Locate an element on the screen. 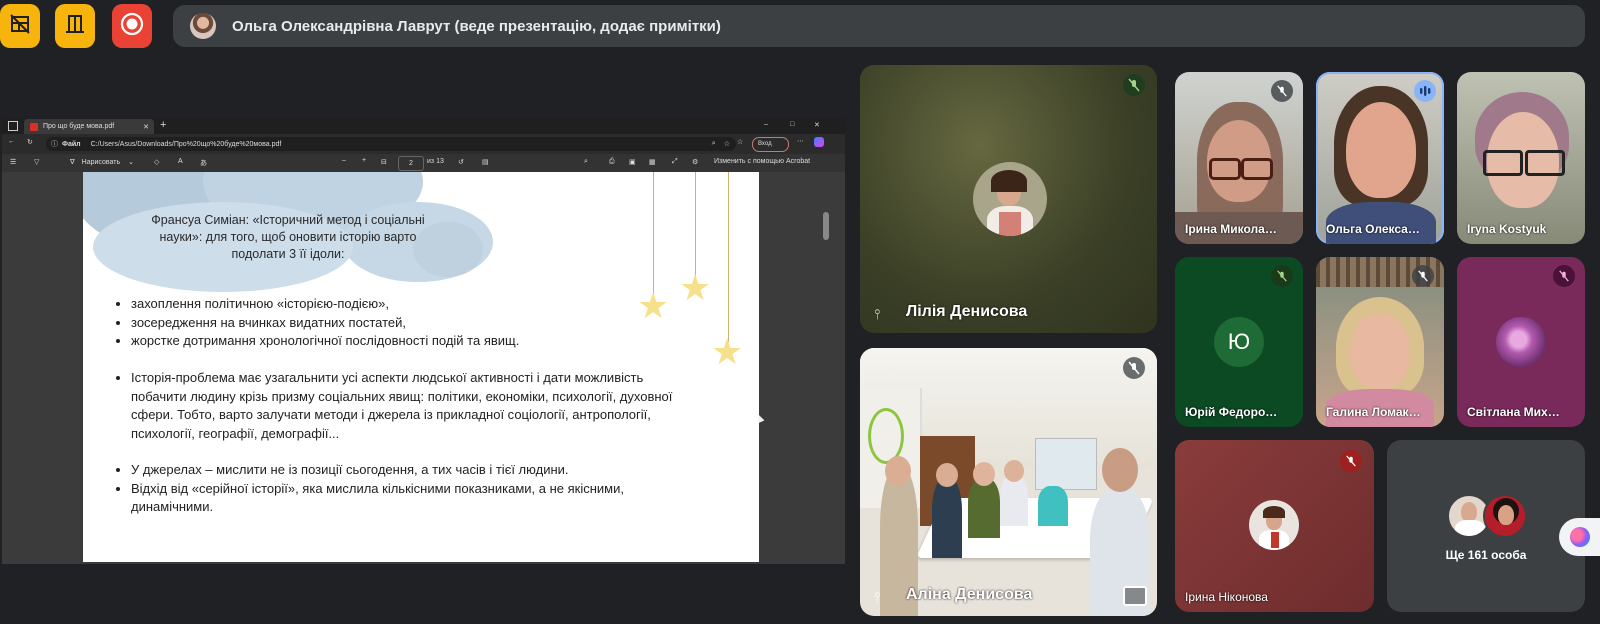 This screenshot has width=1600, height=624. participant-tile-alina: ⫯ Аліна Денисова is located at coordinates (1008, 482).